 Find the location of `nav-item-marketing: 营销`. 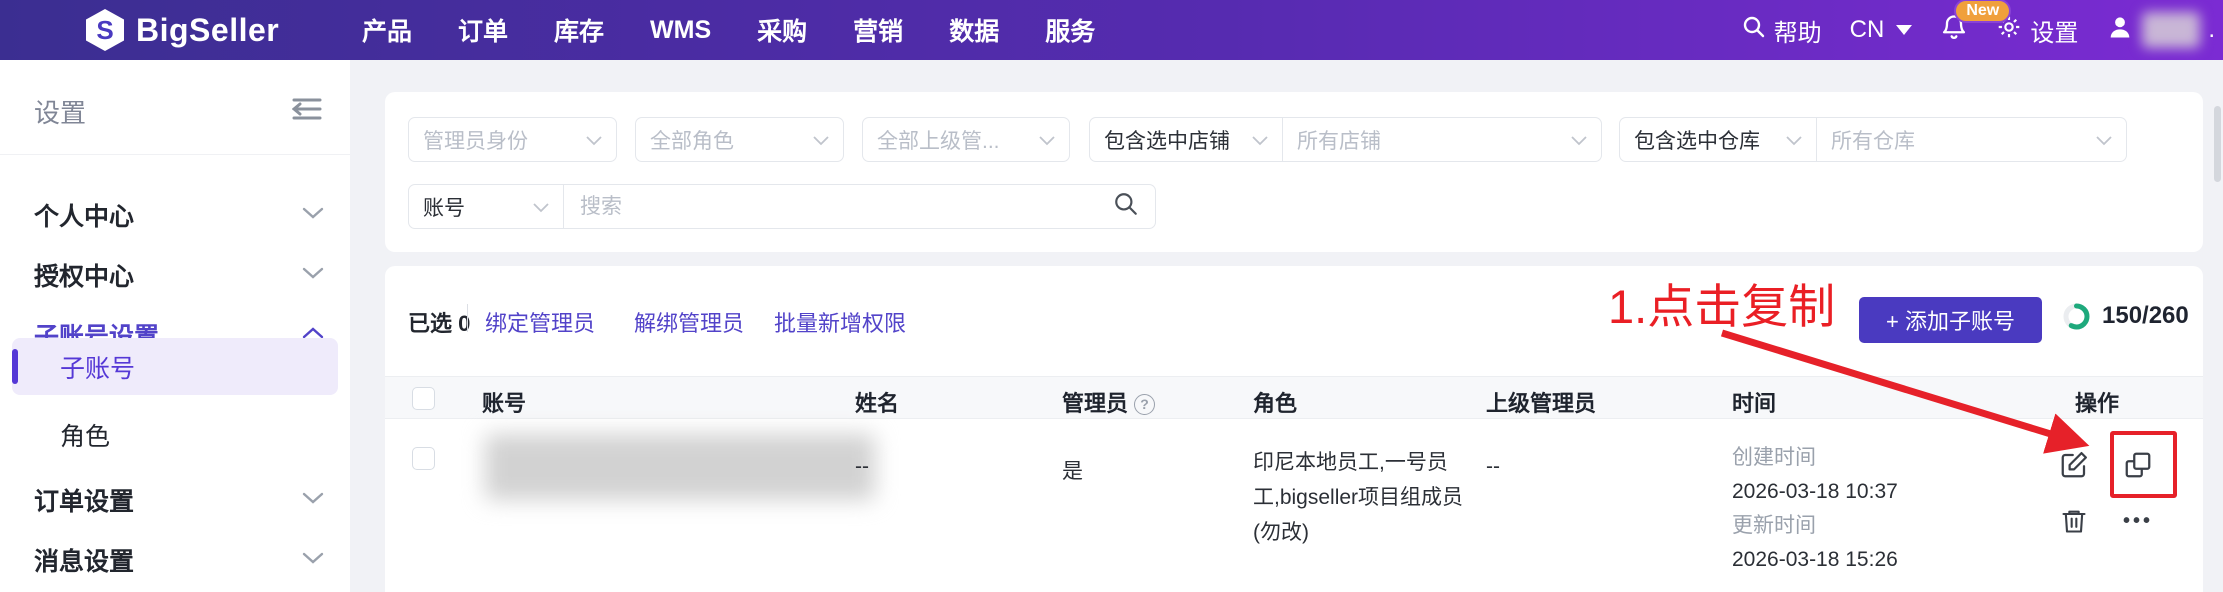

nav-item-marketing: 营销 is located at coordinates (878, 30).